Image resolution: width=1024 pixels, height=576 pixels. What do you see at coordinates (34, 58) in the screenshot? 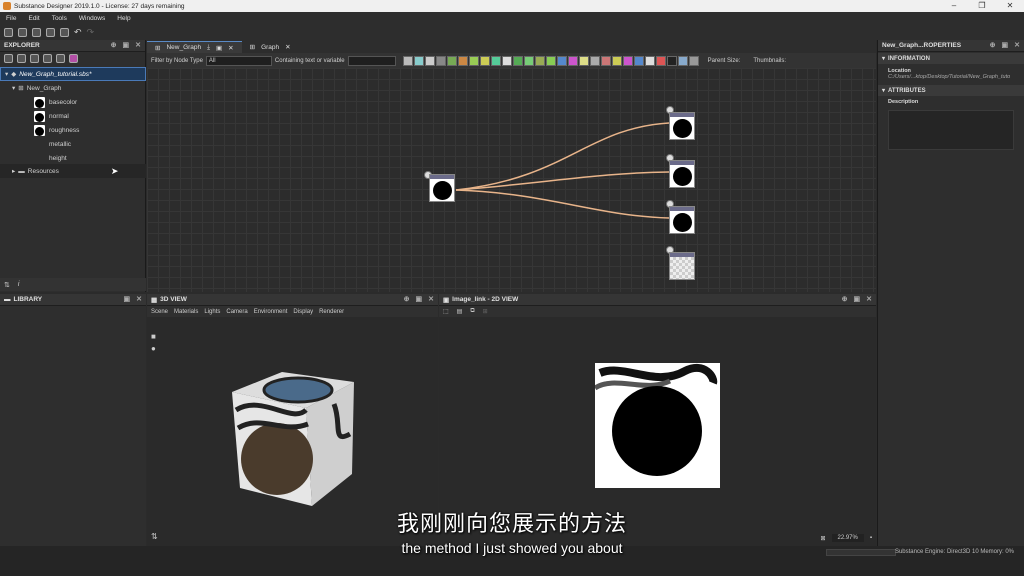
I see `export-icon` at bounding box center [34, 58].